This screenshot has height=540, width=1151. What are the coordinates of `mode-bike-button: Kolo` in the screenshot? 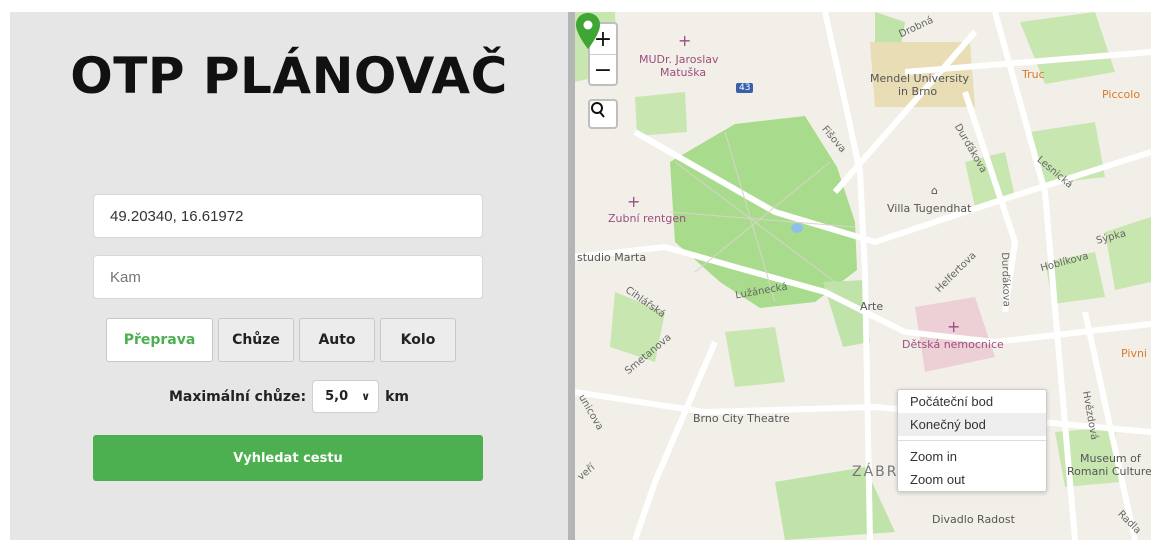 It's located at (418, 340).